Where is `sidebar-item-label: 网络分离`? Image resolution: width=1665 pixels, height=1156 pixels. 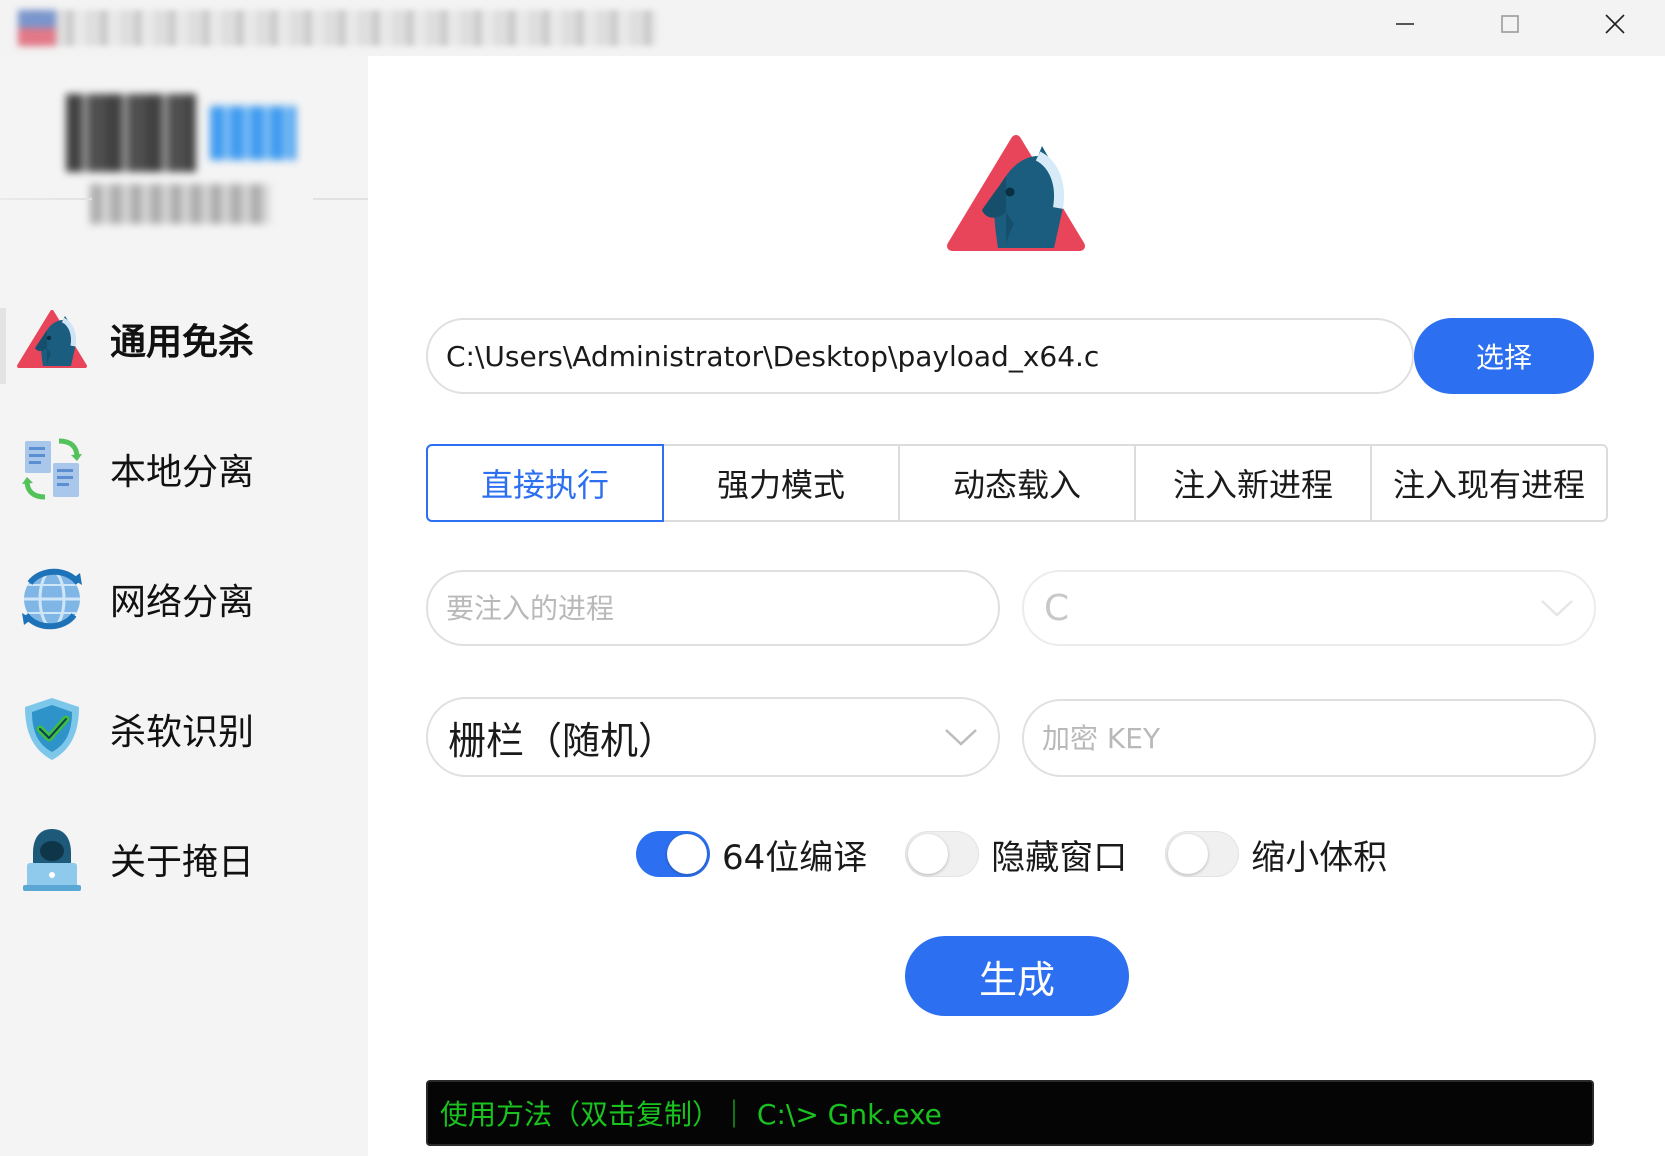 sidebar-item-label: 网络分离 is located at coordinates (182, 602).